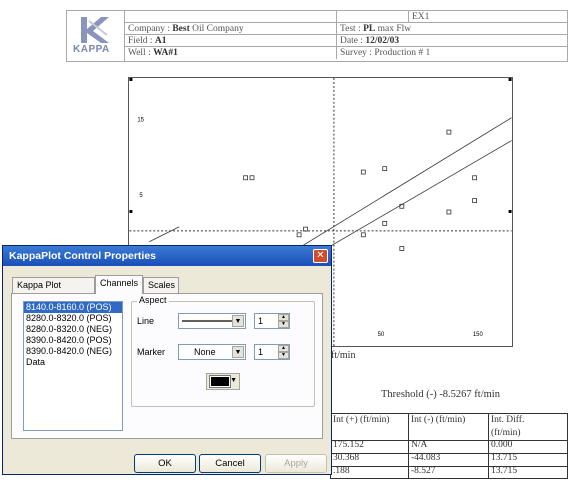 Image resolution: width=576 pixels, height=485 pixels. Describe the element at coordinates (164, 234) in the screenshot. I see `regression-line-left` at that location.